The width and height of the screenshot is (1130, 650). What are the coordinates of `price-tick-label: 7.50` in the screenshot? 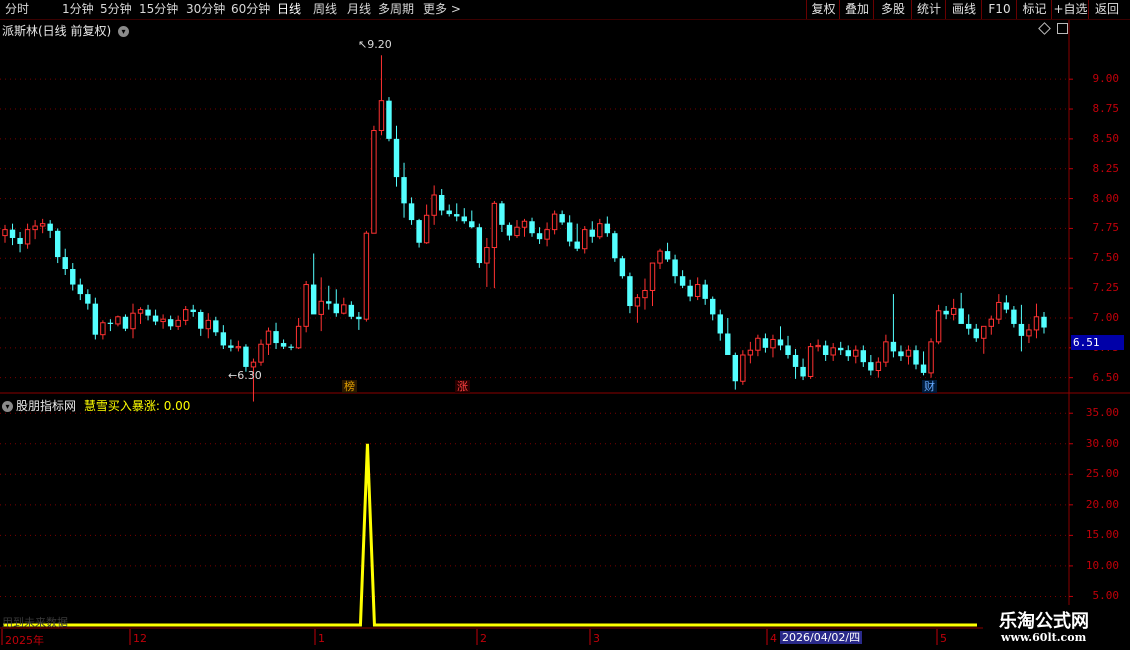 It's located at (1106, 258).